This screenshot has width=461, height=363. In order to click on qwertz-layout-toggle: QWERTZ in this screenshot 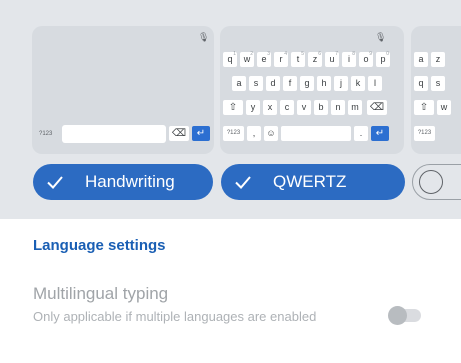, I will do `click(313, 182)`.